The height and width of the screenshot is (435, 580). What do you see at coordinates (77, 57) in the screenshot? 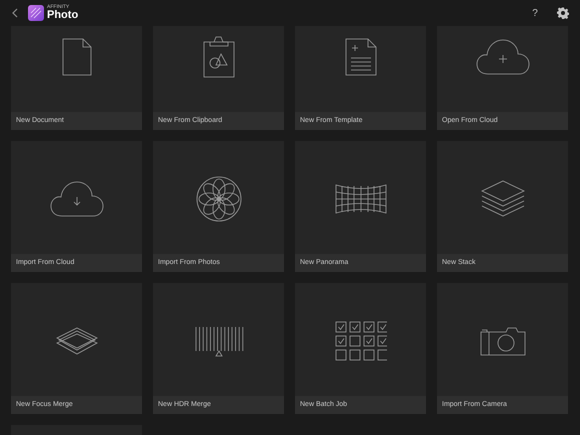
I see `document-icon` at bounding box center [77, 57].